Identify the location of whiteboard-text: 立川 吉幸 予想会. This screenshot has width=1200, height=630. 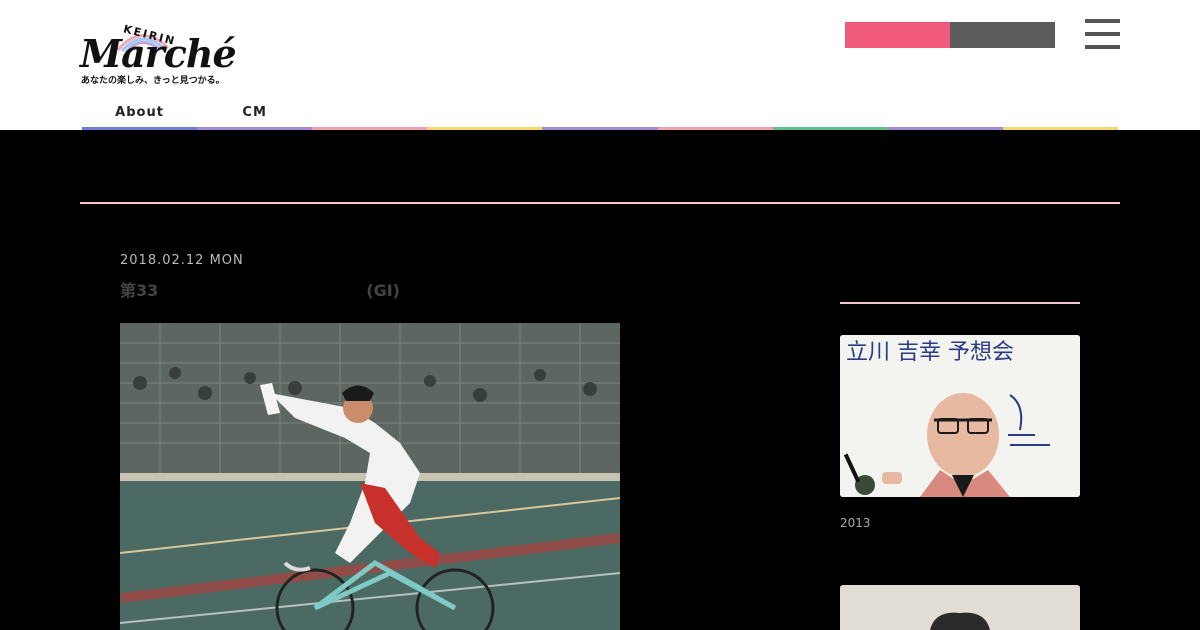
(930, 352).